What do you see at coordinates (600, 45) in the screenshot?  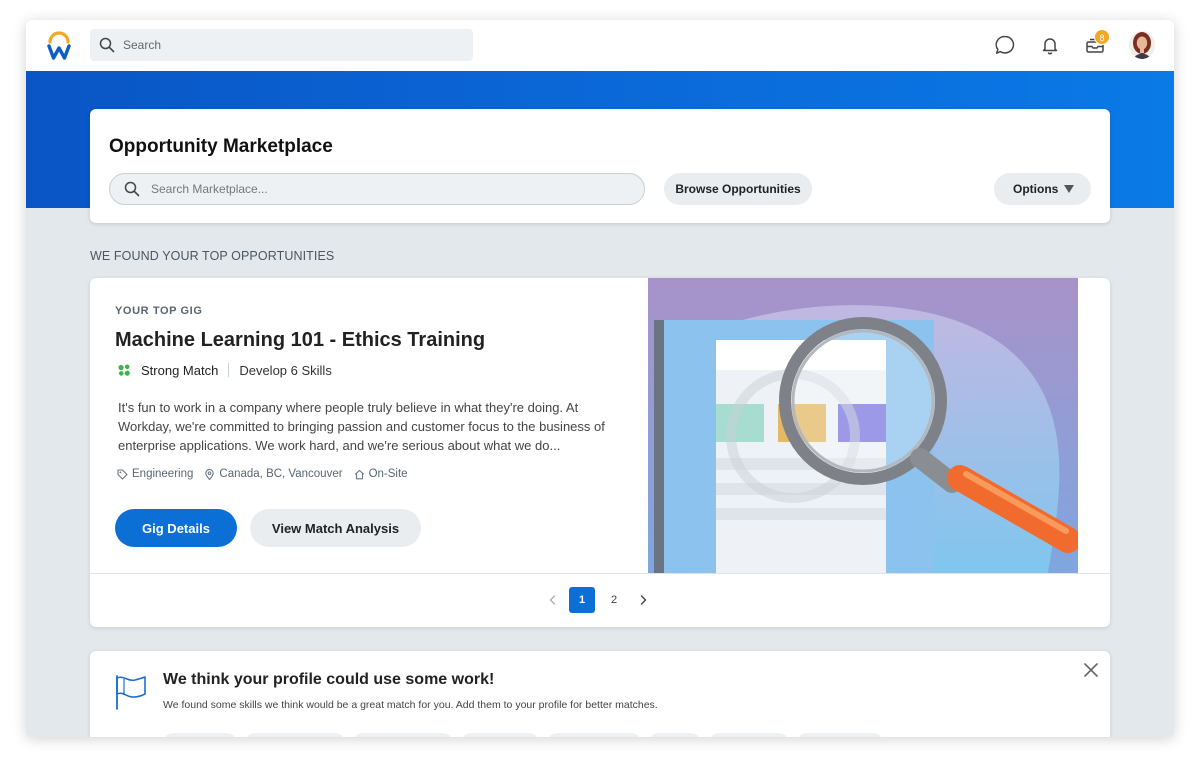 I see `top-bar: 8` at bounding box center [600, 45].